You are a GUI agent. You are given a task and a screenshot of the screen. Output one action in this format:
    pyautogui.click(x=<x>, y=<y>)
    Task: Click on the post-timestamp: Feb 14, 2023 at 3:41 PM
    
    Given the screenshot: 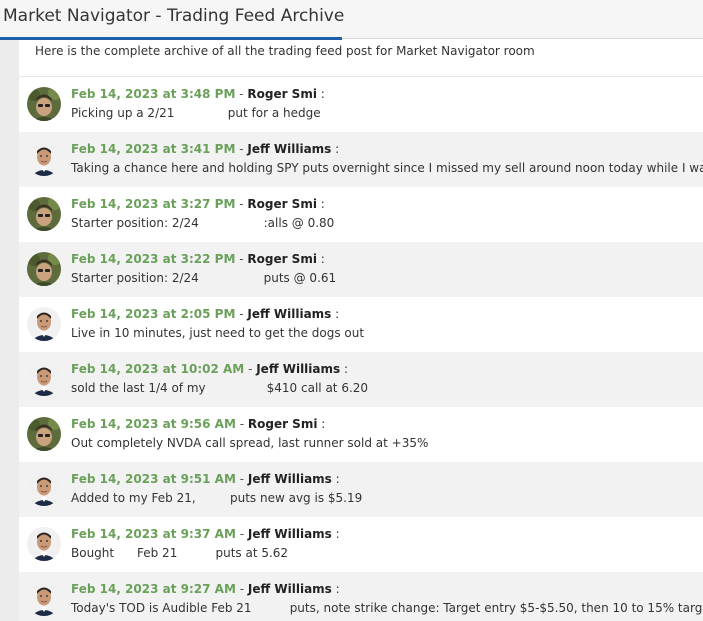 What is the action you would take?
    pyautogui.click(x=153, y=149)
    